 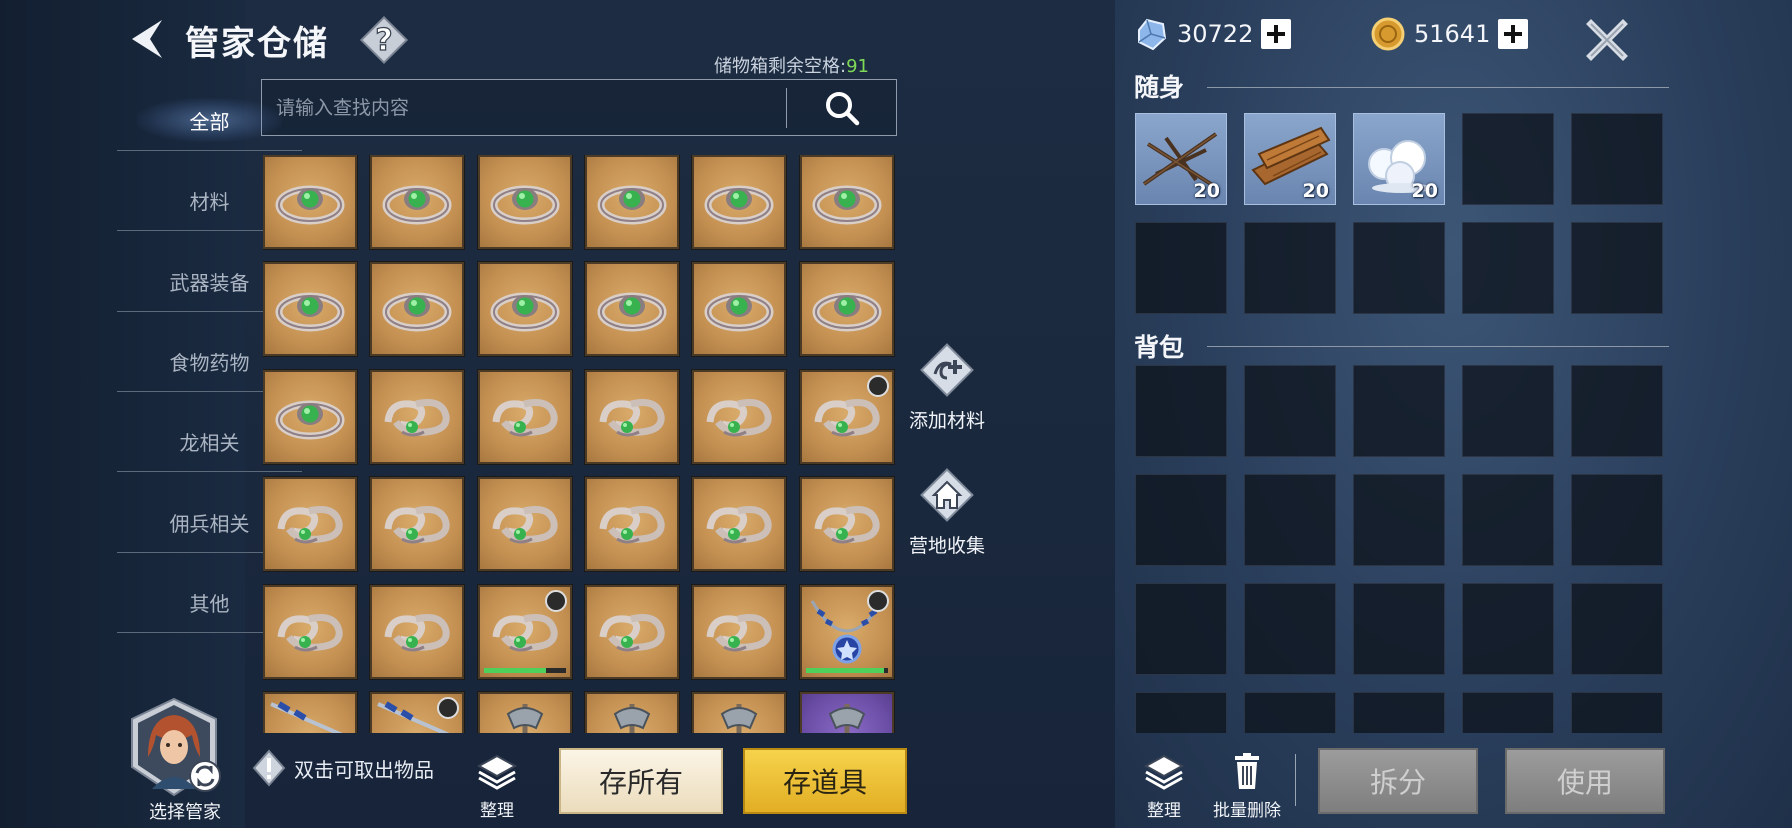 What do you see at coordinates (209, 523) in the screenshot?
I see `category-label: 佣兵相关` at bounding box center [209, 523].